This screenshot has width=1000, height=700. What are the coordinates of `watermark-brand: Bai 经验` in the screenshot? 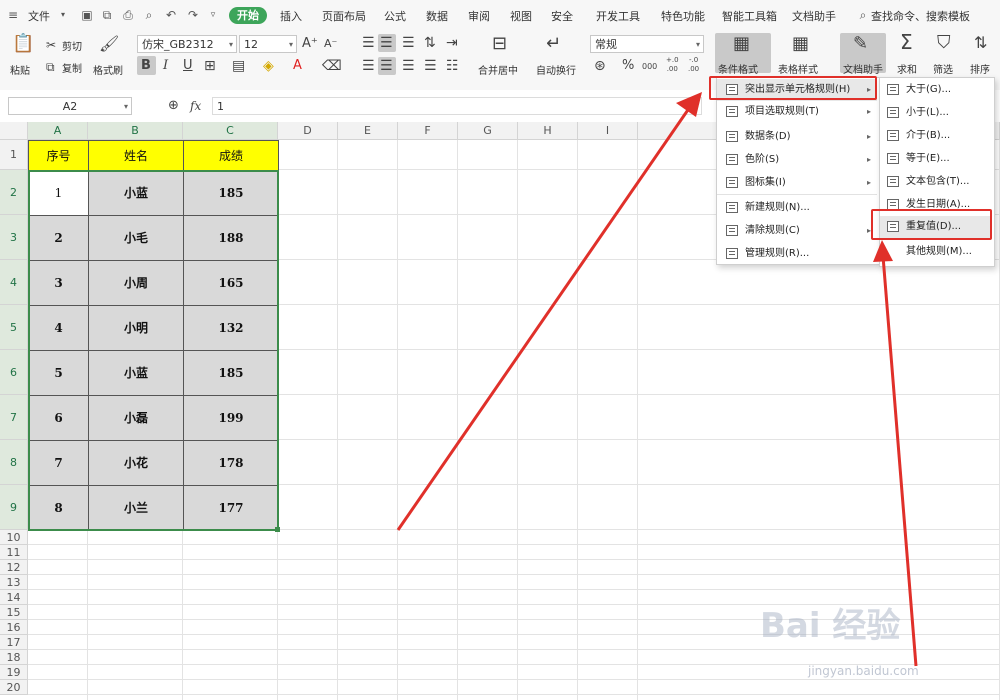 It's located at (830, 626).